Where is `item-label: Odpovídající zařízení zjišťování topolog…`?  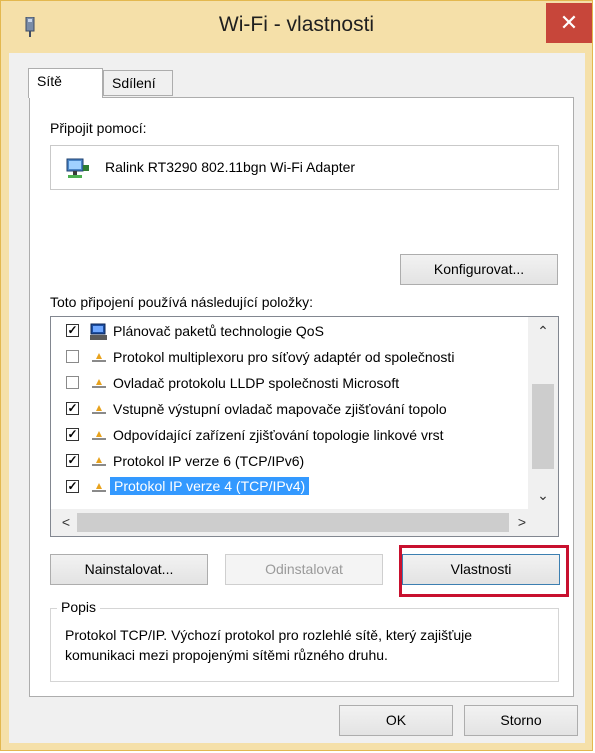
item-label: Odpovídající zařízení zjišťování topolog… is located at coordinates (278, 435).